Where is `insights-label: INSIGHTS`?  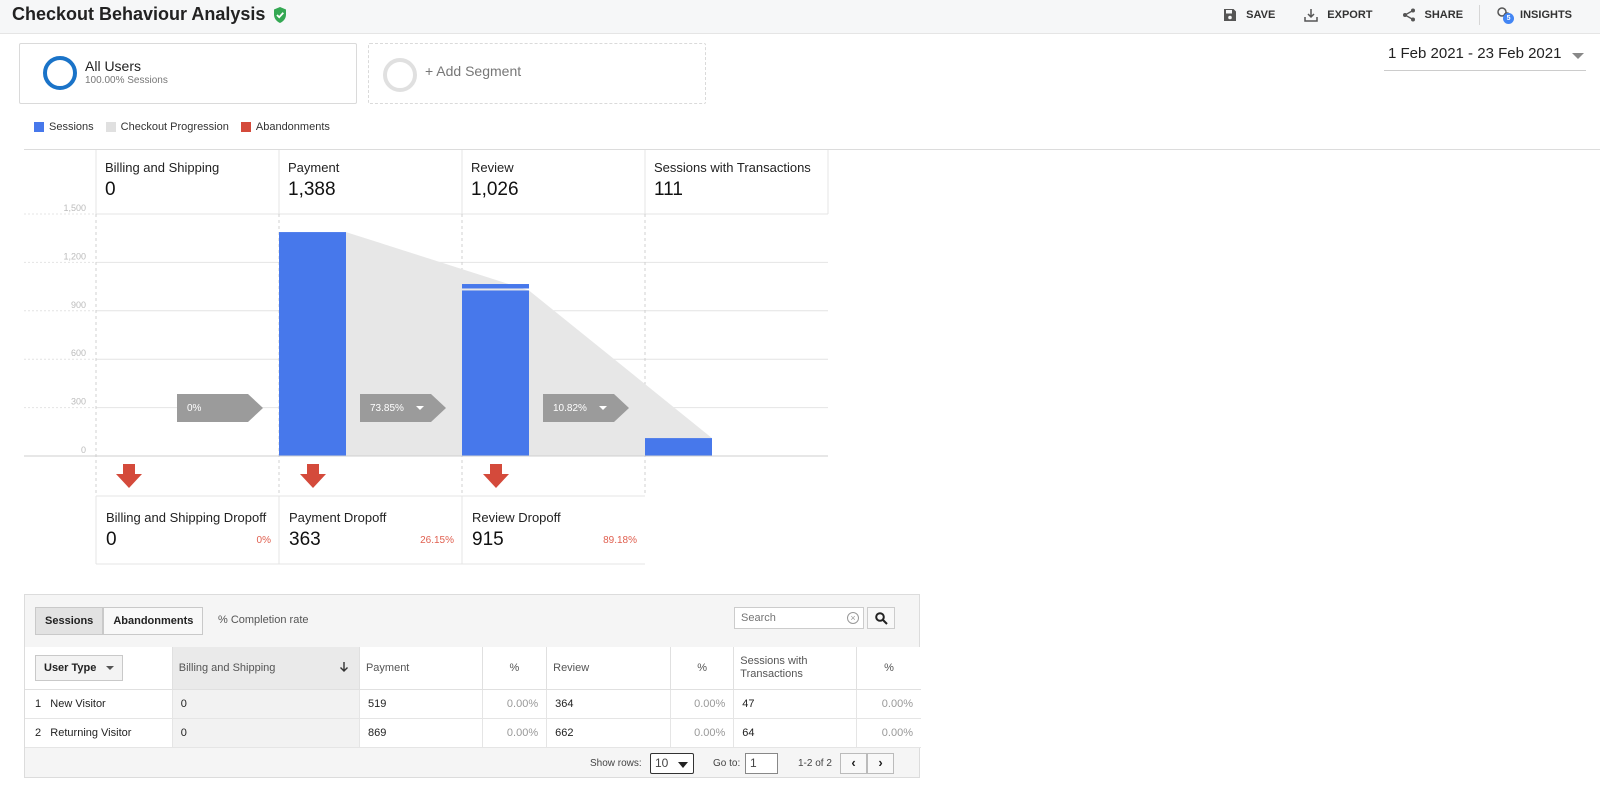
insights-label: INSIGHTS is located at coordinates (1546, 15).